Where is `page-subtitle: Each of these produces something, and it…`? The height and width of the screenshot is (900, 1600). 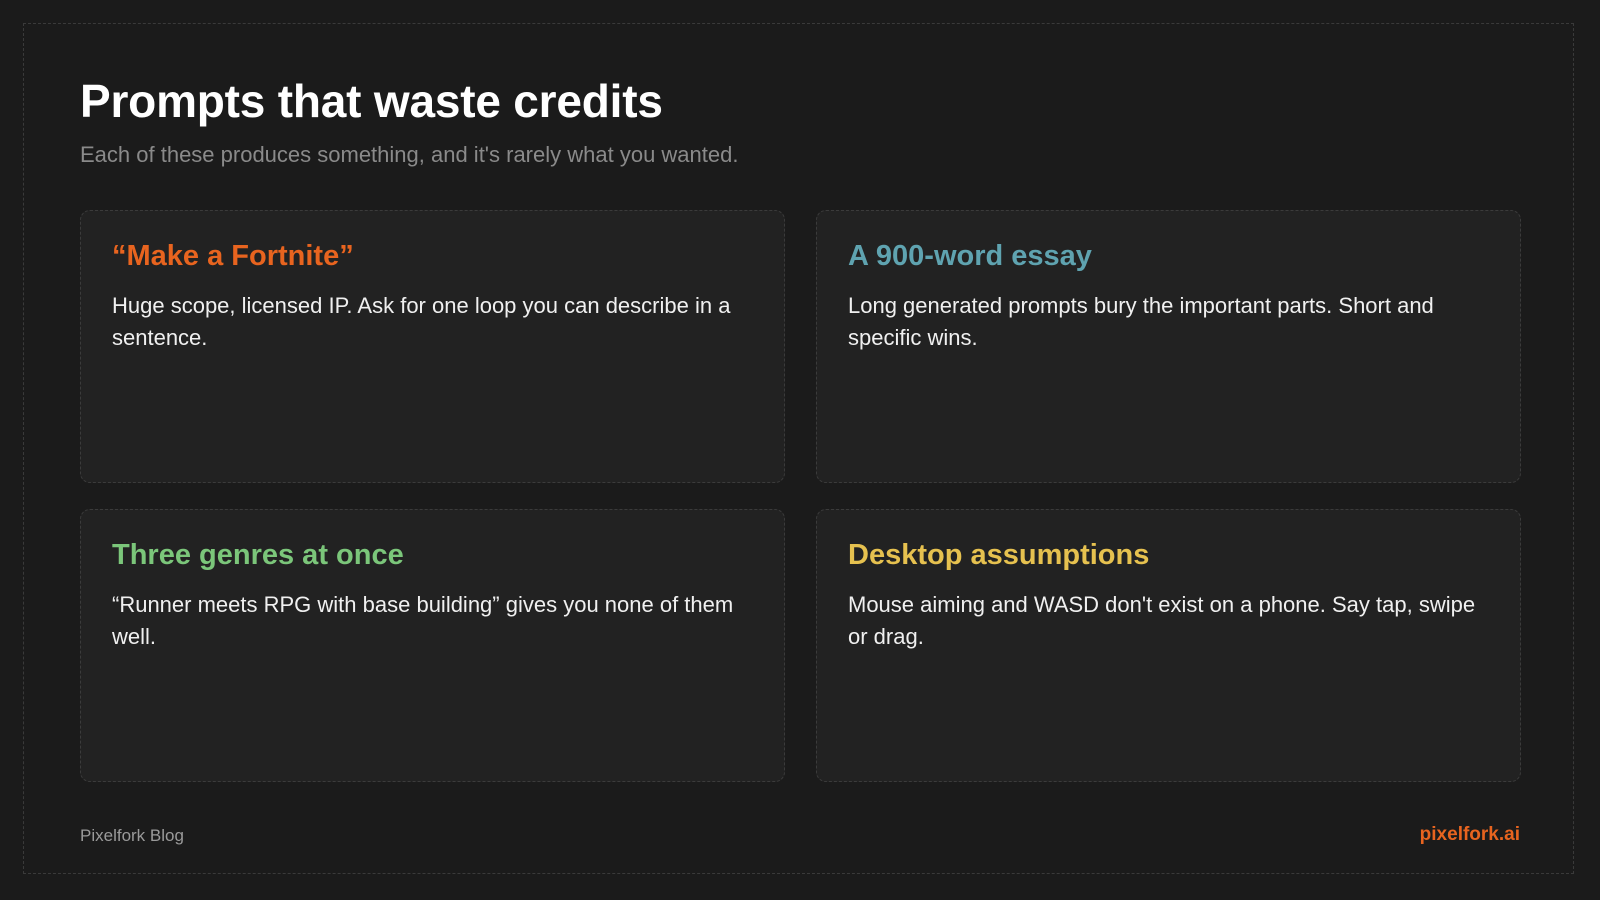
page-subtitle: Each of these produces something, and it… is located at coordinates (409, 154).